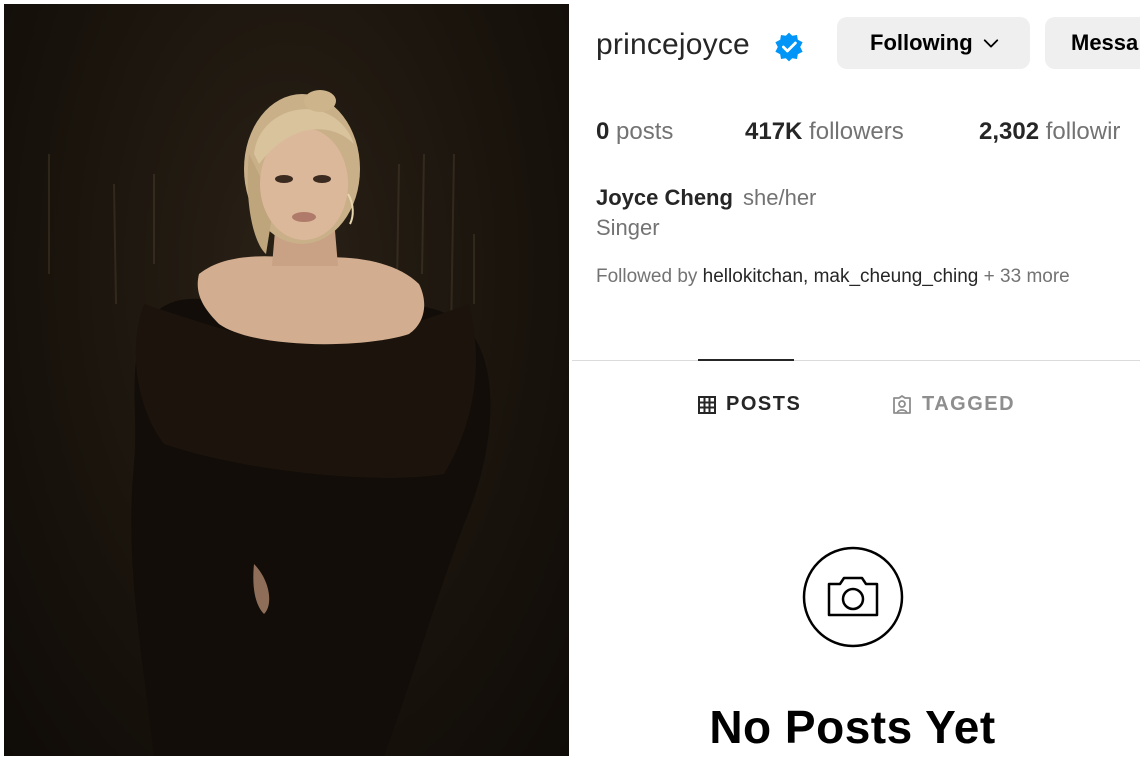 The image size is (1140, 760). Describe the element at coordinates (856, 131) in the screenshot. I see `followers-count-label: followers` at that location.